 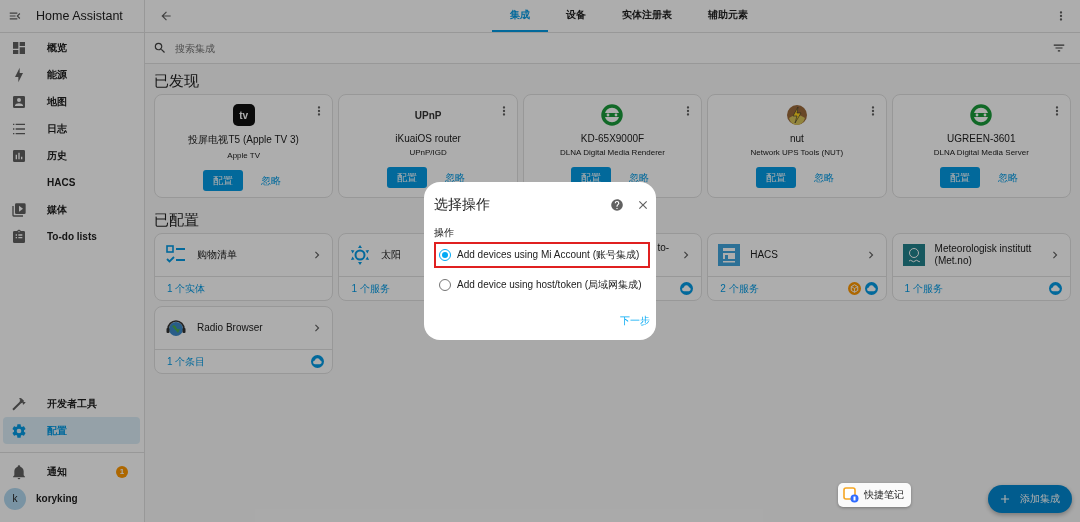 What do you see at coordinates (612, 152) in the screenshot?
I see `integration-name: DLNA Digital Media Renderer` at bounding box center [612, 152].